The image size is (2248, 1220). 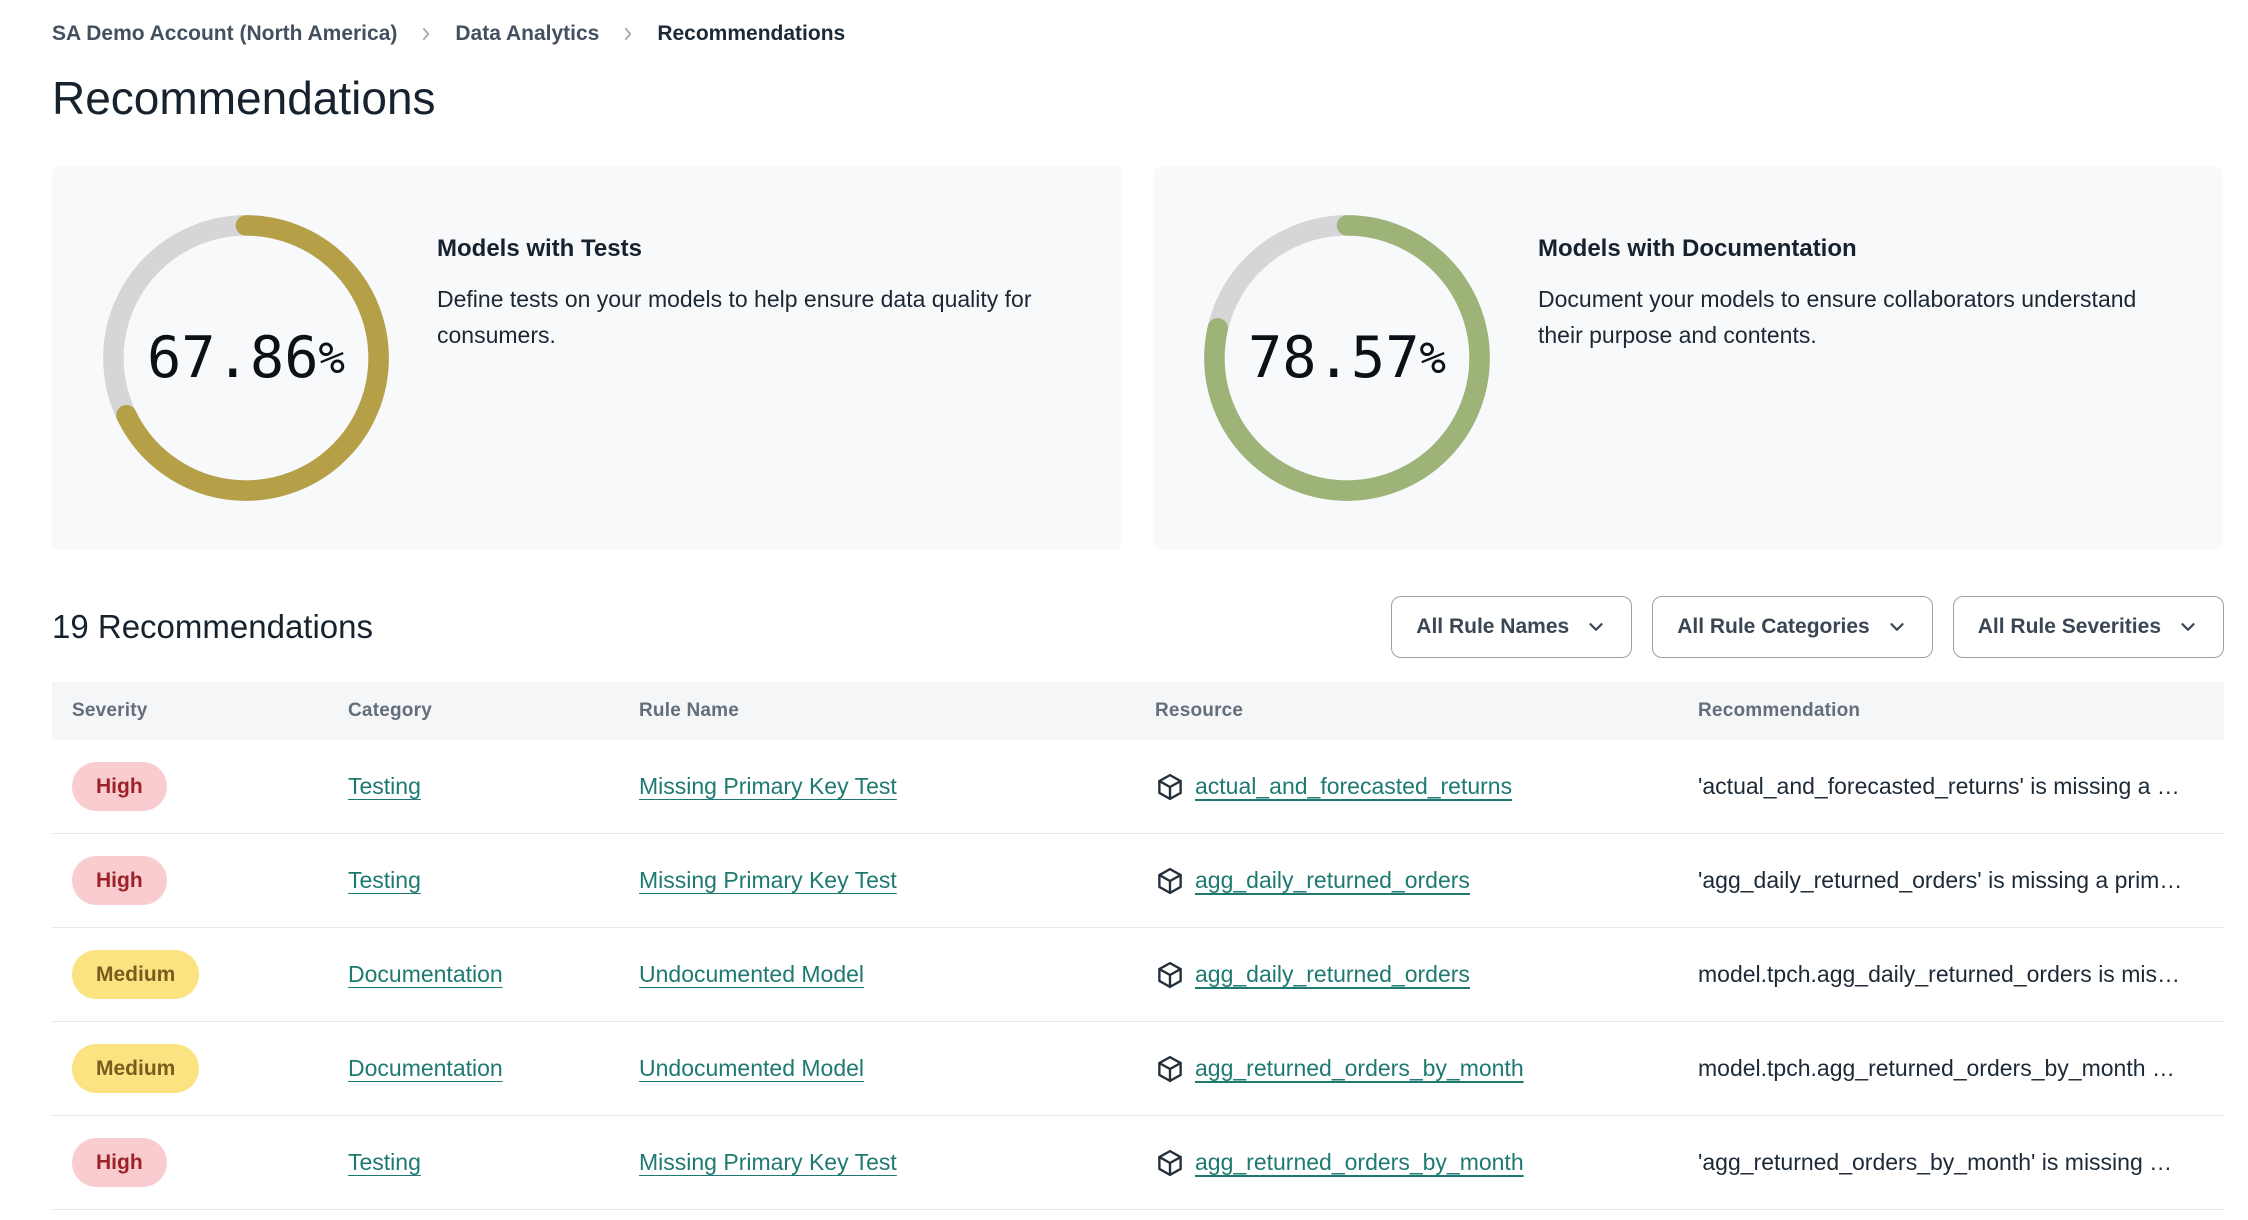 What do you see at coordinates (2069, 626) in the screenshot?
I see `filter-rule-severities-label: All Rule Severities` at bounding box center [2069, 626].